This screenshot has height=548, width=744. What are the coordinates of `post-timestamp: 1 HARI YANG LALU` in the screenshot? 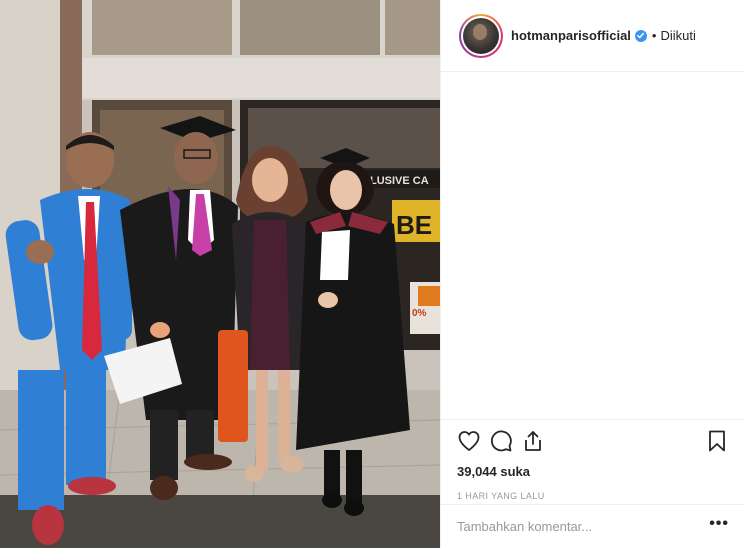 It's located at (593, 496).